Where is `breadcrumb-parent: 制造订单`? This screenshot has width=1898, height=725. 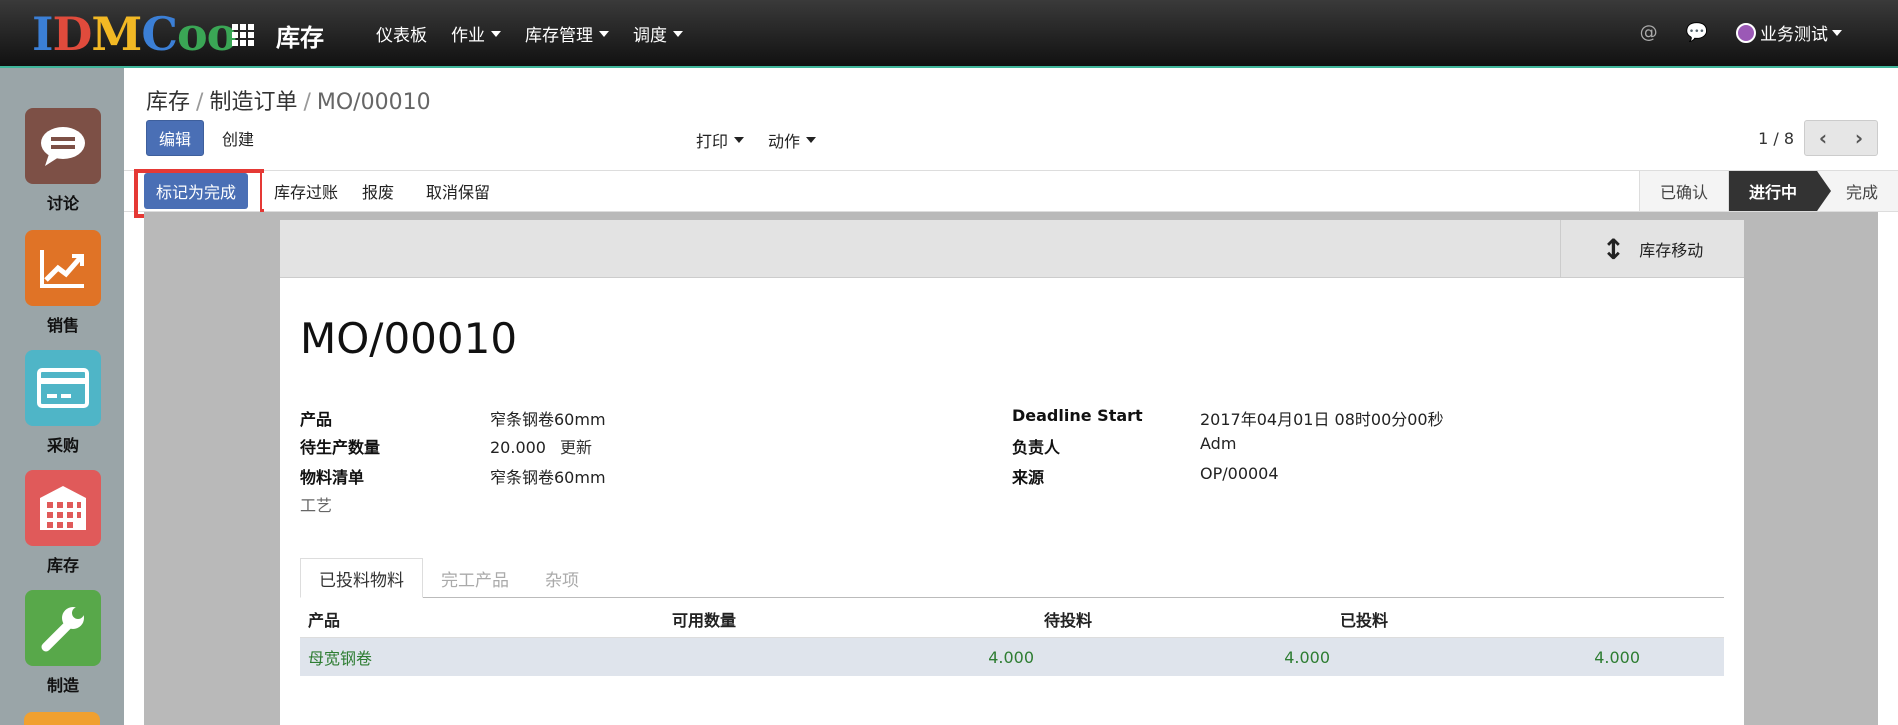
breadcrumb-parent: 制造订单 is located at coordinates (253, 102).